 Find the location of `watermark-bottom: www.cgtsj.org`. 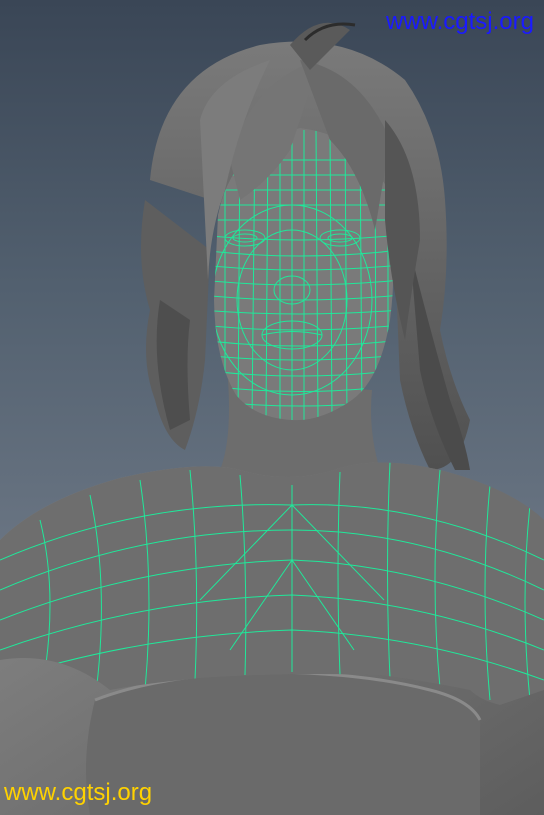

watermark-bottom: www.cgtsj.org is located at coordinates (78, 792).